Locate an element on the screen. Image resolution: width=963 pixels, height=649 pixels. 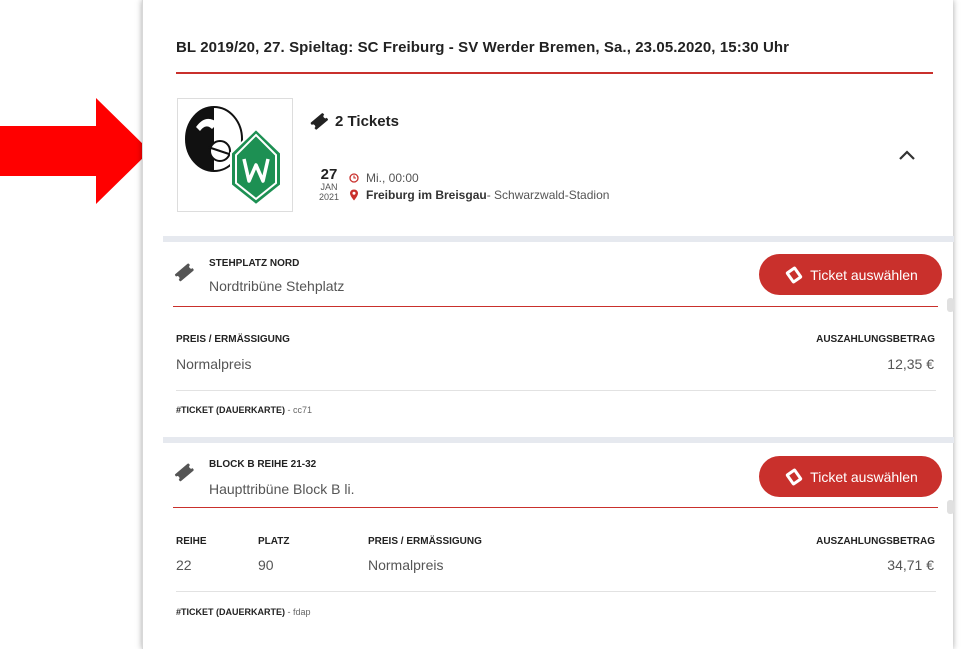
tickets-count-label: 2 Tickets is located at coordinates (367, 121).